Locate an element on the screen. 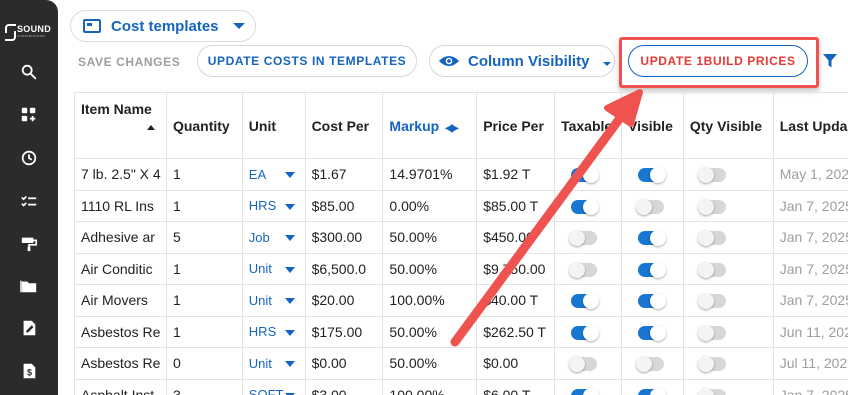 The width and height of the screenshot is (848, 395). sidebar-item-search is located at coordinates (29, 72).